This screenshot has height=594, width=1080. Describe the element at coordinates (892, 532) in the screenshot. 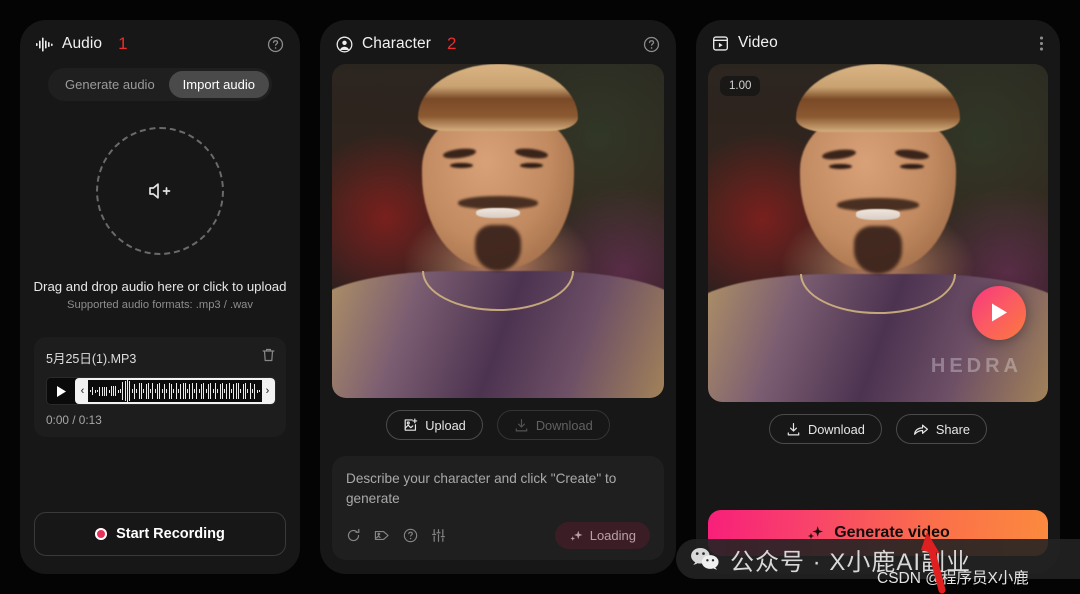

I see `generate-video-label: Generate video` at that location.